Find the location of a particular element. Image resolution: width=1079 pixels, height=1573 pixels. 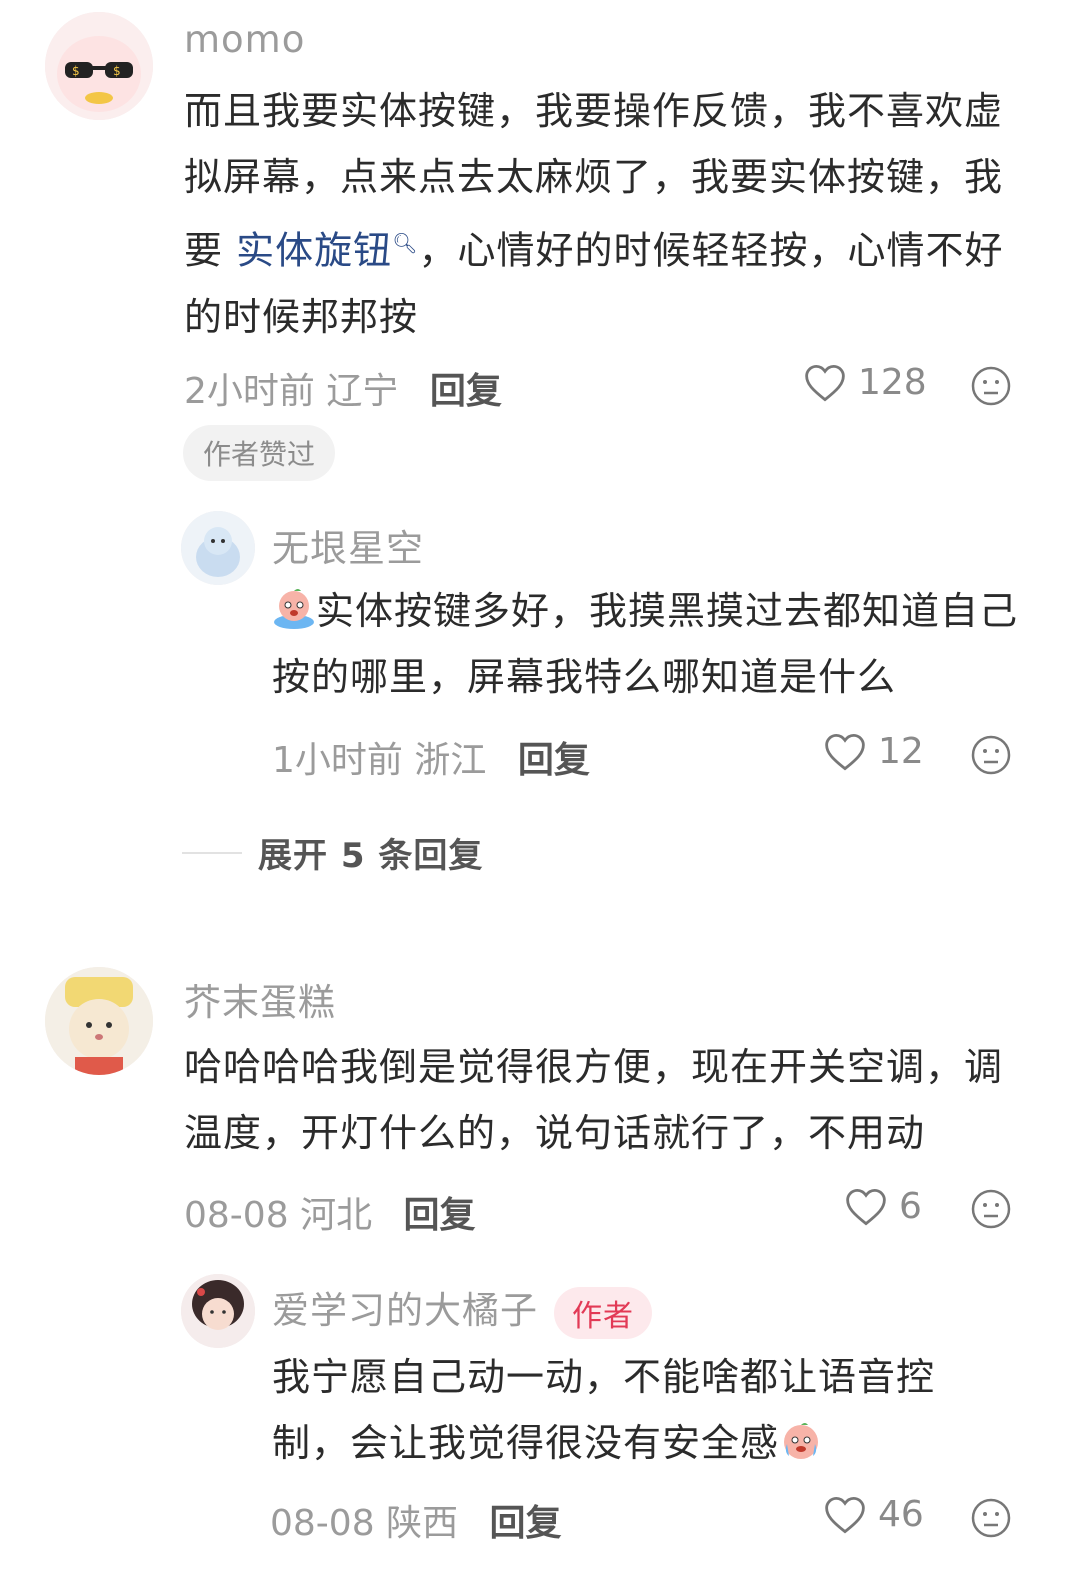

reply-meta: 08-08 陕西 回复 is located at coordinates (416, 1523).